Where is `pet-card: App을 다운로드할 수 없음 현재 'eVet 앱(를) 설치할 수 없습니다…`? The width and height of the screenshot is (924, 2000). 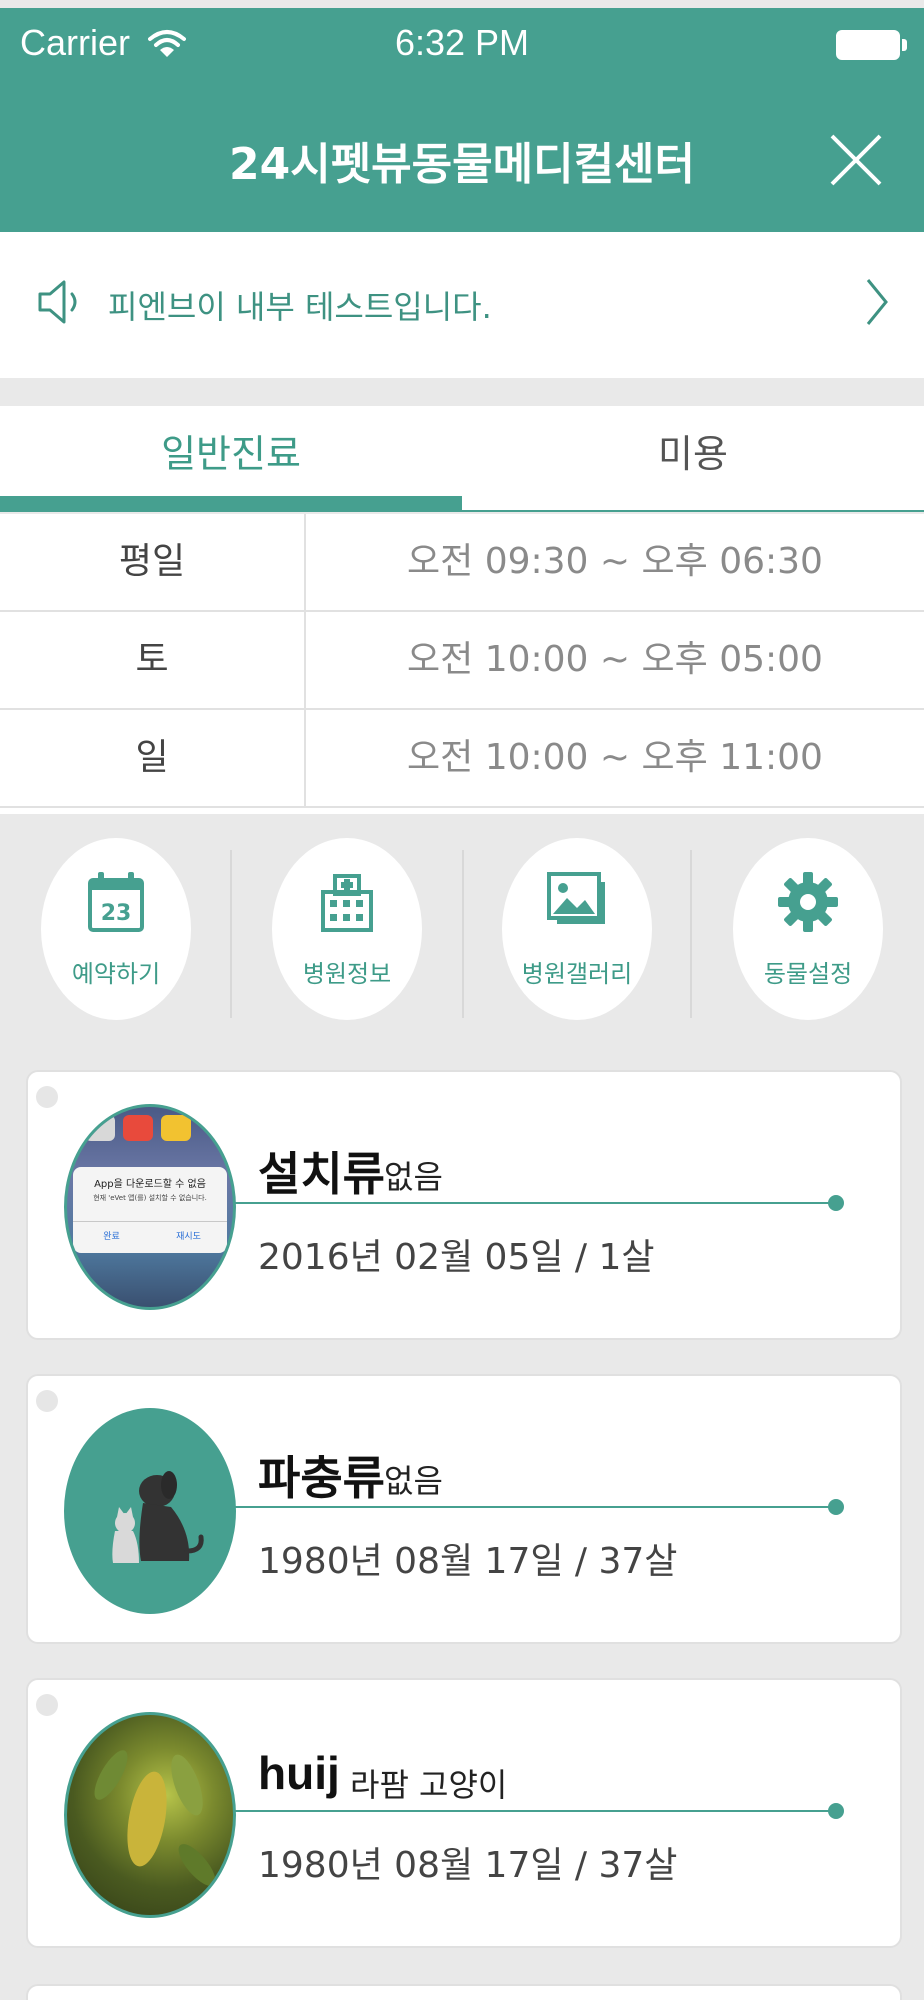 pet-card: App을 다운로드할 수 없음 현재 'eVet 앱(를) 설치할 수 없습니다… is located at coordinates (464, 1205).